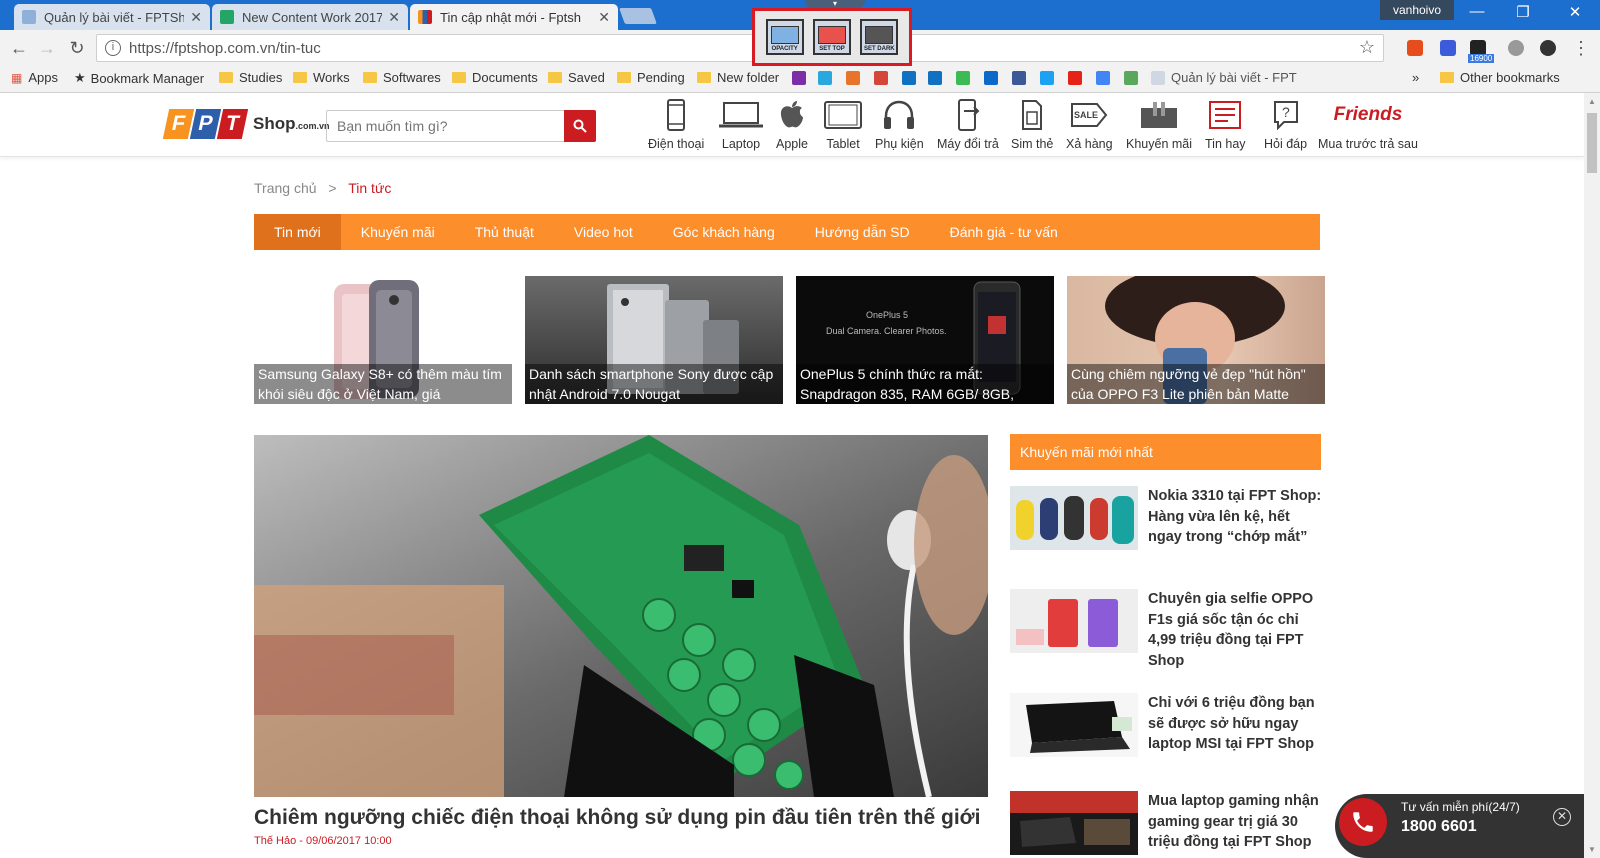 This screenshot has height=858, width=1600. I want to click on scroll-up-icon: ▲, so click(1592, 101).